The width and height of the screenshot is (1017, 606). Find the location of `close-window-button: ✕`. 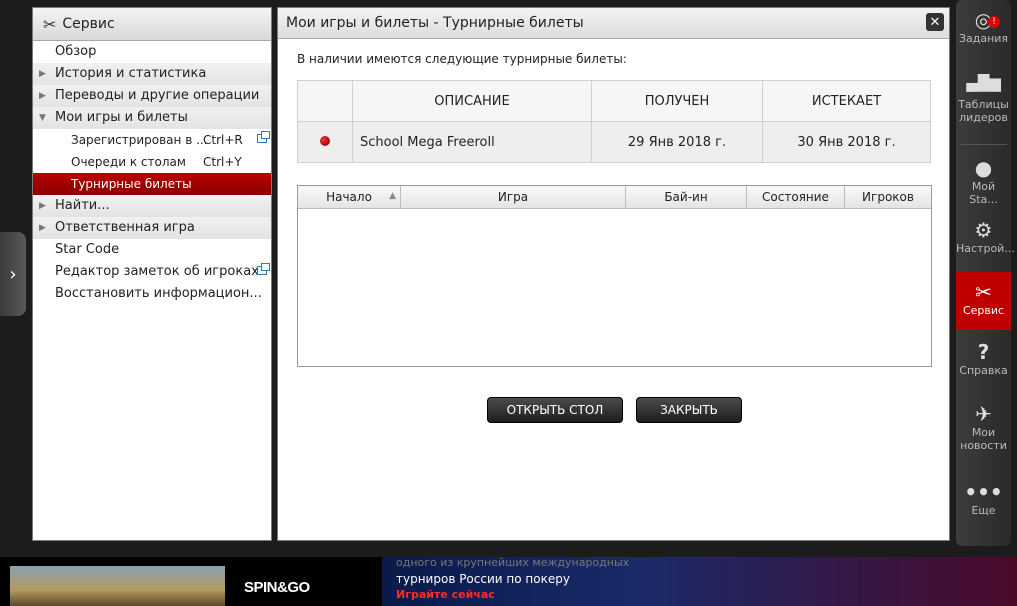

close-window-button: ✕ is located at coordinates (935, 22).